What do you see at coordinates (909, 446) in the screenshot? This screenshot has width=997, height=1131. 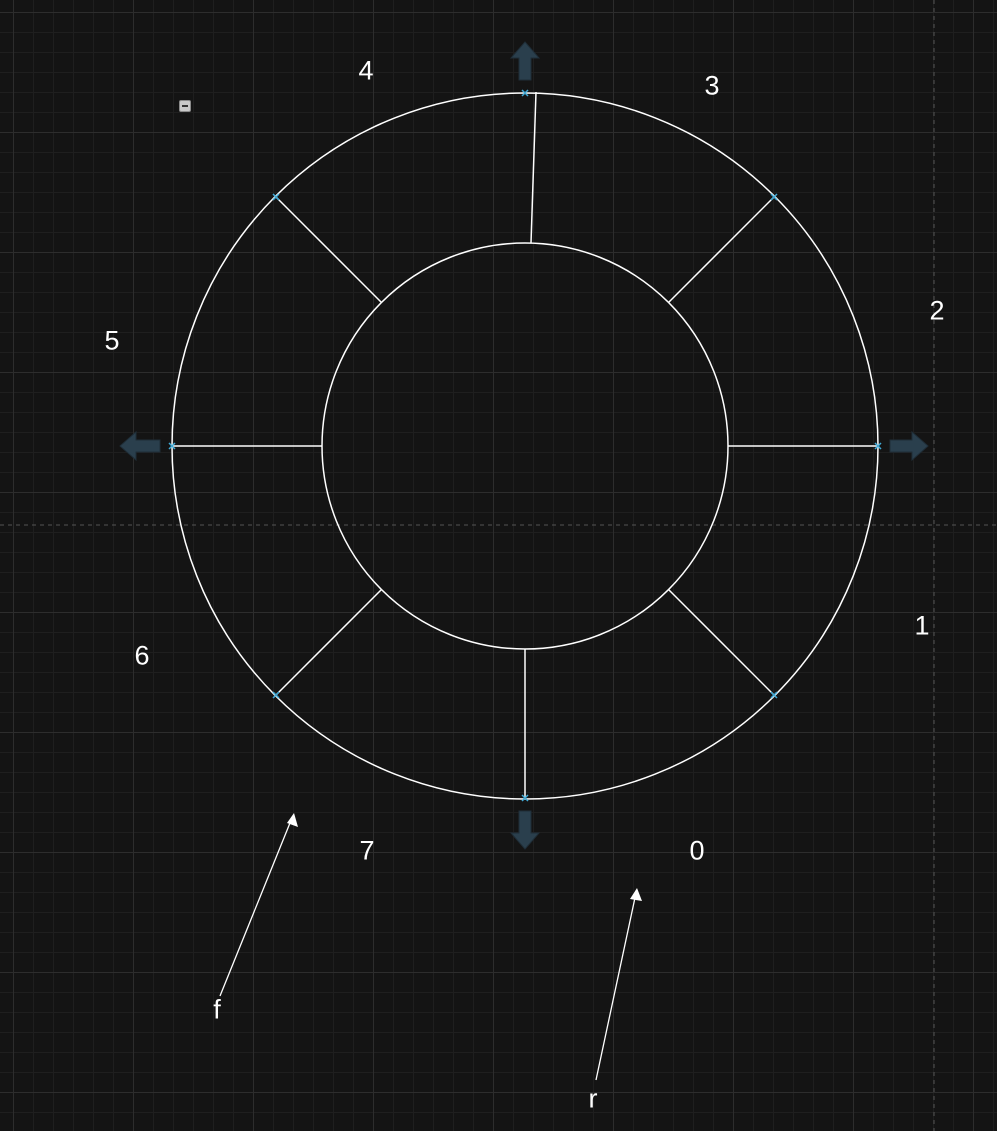 I see `arrow-right-icon` at bounding box center [909, 446].